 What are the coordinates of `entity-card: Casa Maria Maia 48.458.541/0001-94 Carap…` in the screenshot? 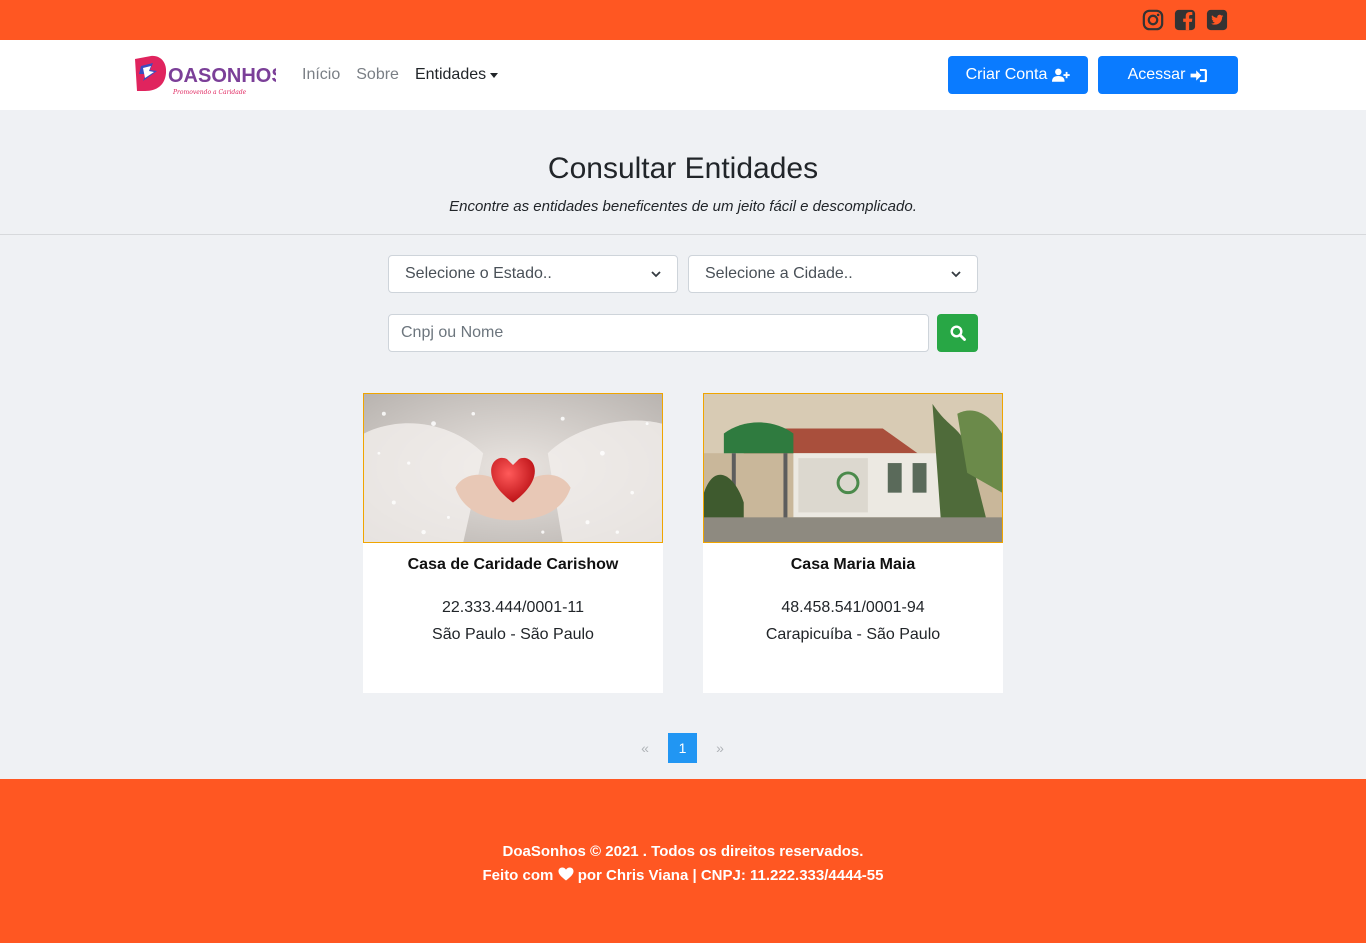 It's located at (853, 543).